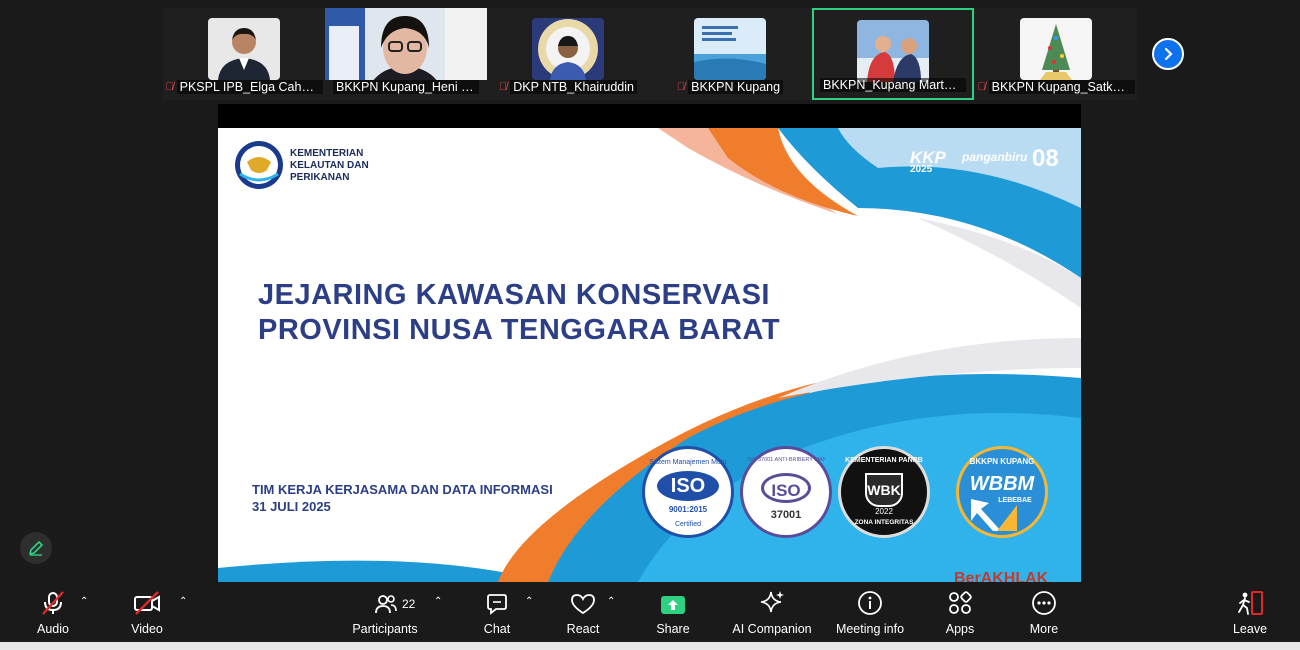  I want to click on meeting-info-button: Meeting info, so click(870, 612).